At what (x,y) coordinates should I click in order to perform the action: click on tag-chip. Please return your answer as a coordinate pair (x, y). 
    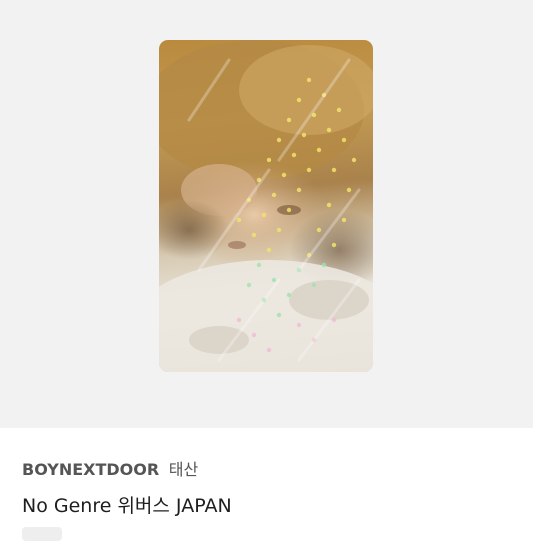
    Looking at the image, I should click on (42, 534).